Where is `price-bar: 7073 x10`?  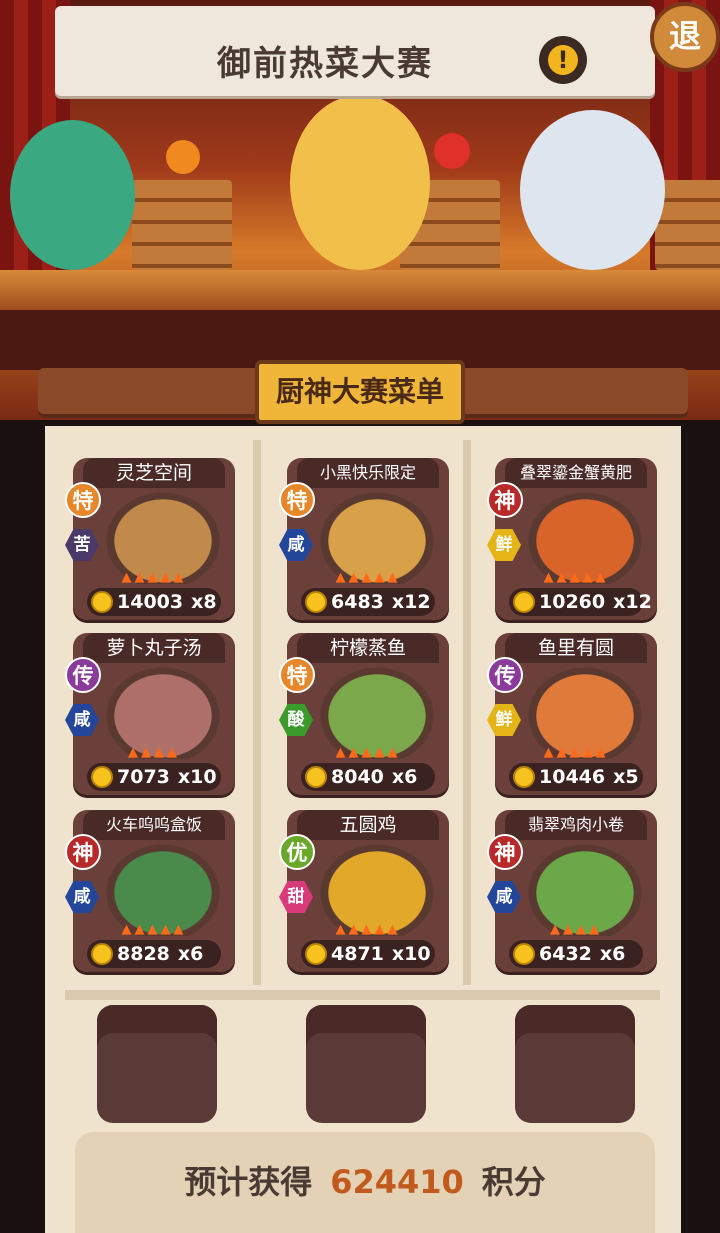
price-bar: 7073 x10 is located at coordinates (154, 777).